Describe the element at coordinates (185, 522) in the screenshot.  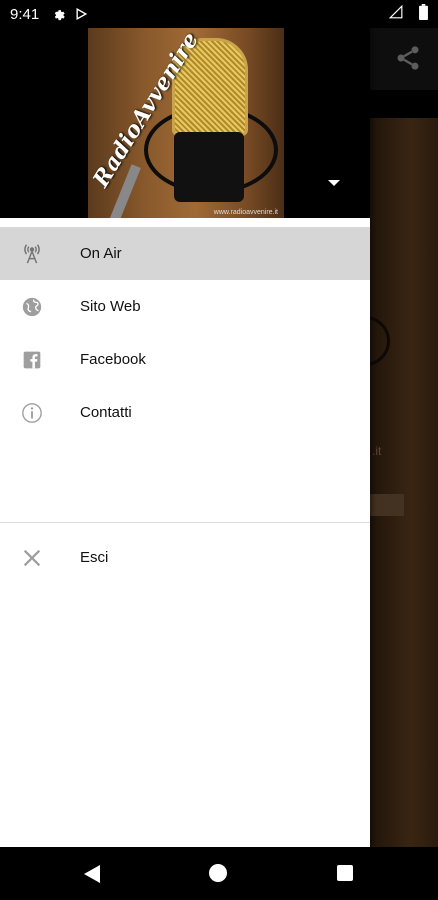
I see `menu-divider` at that location.